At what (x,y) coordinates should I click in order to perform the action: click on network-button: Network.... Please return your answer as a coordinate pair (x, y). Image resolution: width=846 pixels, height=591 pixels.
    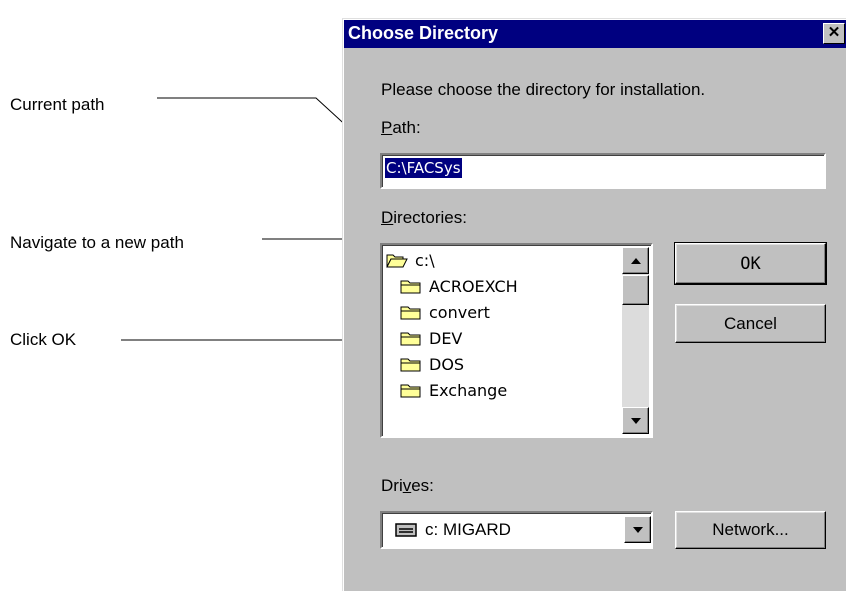
    Looking at the image, I should click on (750, 530).